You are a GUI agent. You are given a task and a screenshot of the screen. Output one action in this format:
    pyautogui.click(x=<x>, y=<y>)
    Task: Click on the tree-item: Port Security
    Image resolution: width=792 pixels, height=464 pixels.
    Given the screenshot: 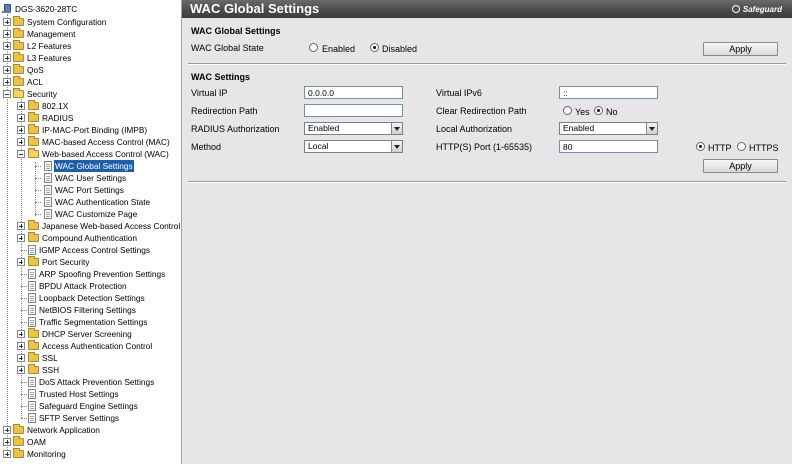 What is the action you would take?
    pyautogui.click(x=91, y=262)
    